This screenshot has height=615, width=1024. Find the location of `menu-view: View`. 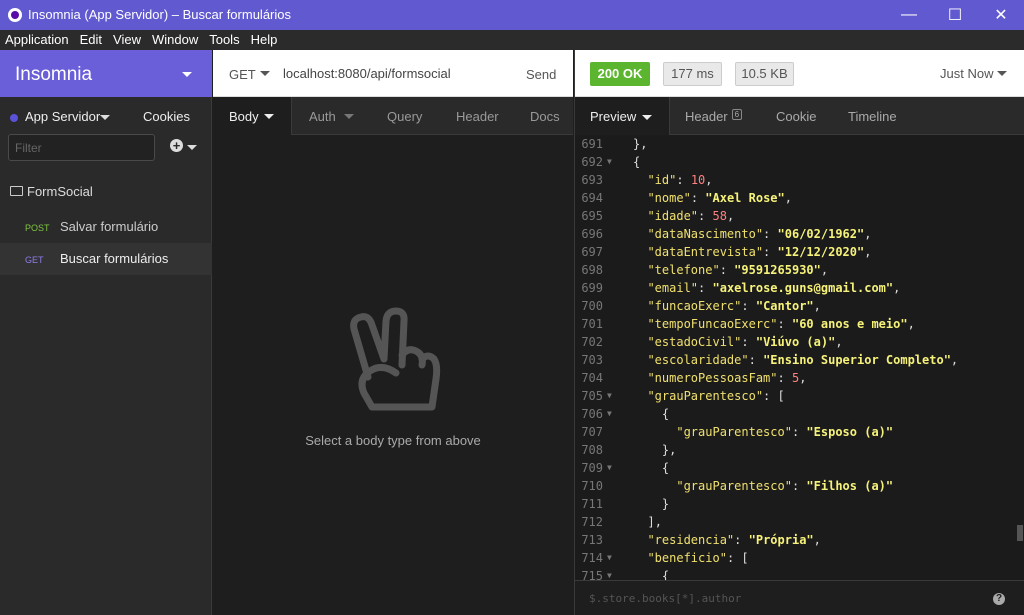

menu-view: View is located at coordinates (127, 40).